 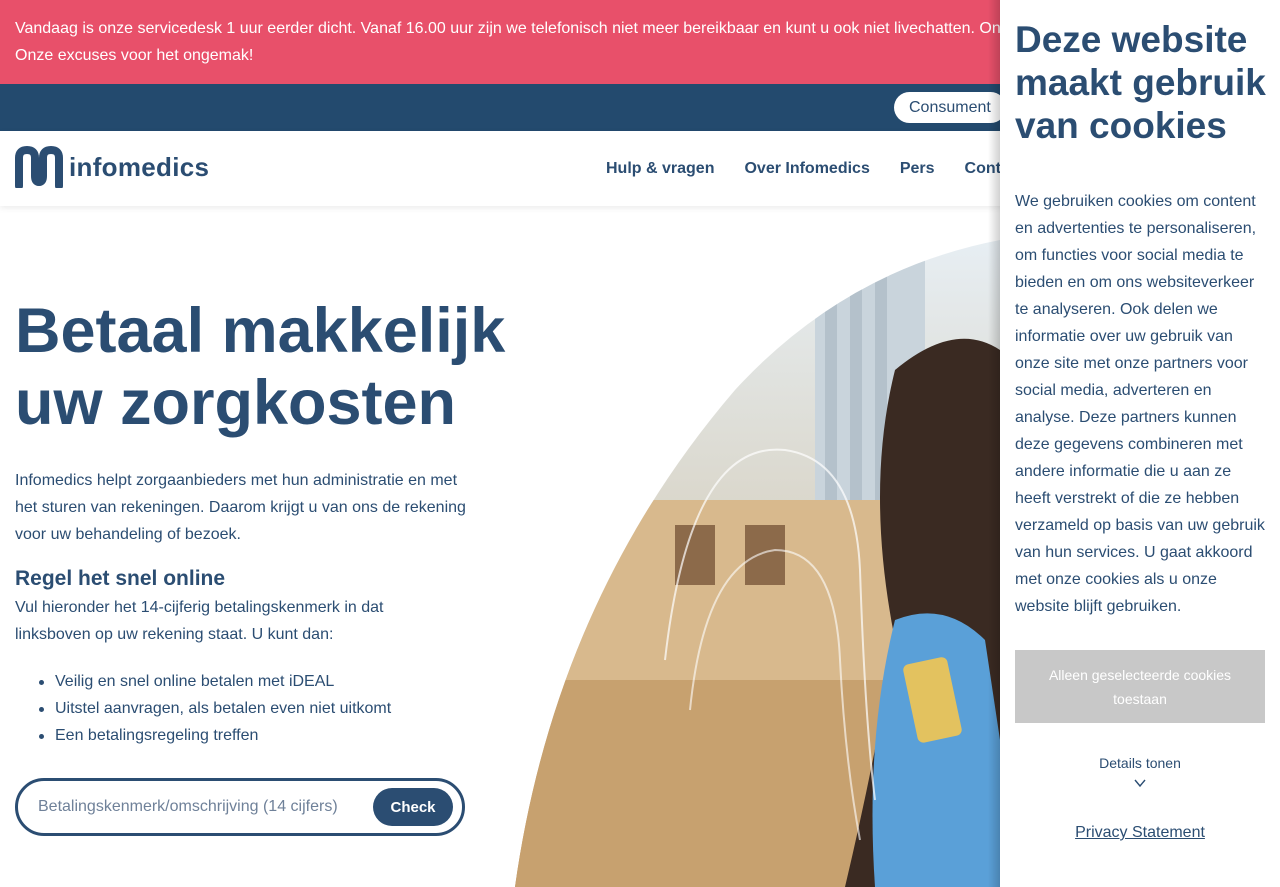 What do you see at coordinates (1140, 763) in the screenshot?
I see `details-label: Details tonen` at bounding box center [1140, 763].